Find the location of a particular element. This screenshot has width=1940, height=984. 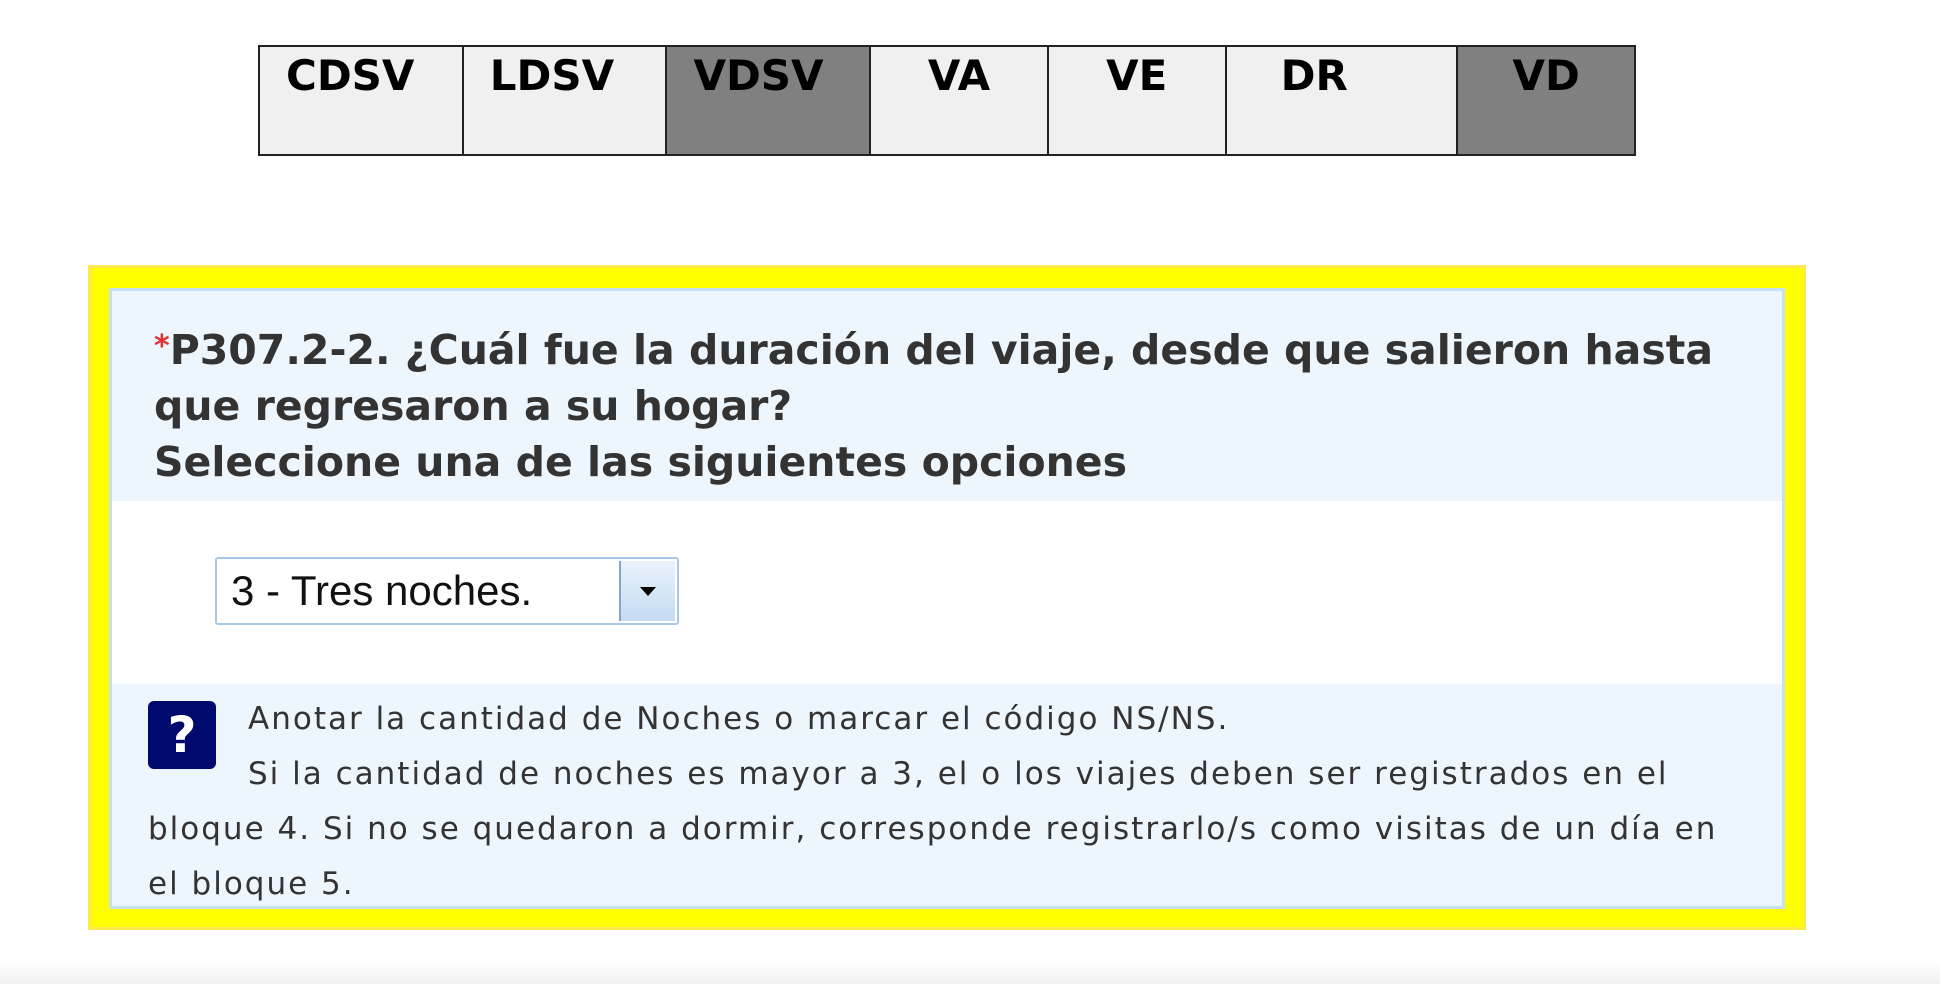

chevron-down-icon is located at coordinates (648, 591).